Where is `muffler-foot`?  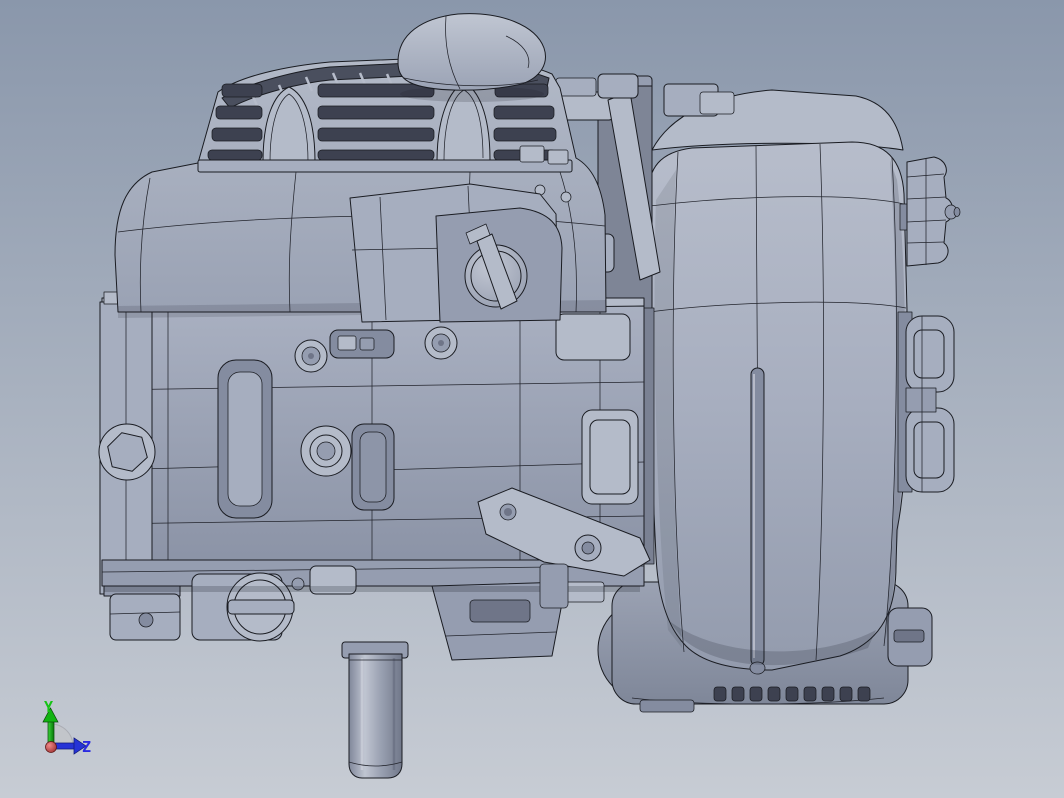
muffler-foot is located at coordinates (667, 706).